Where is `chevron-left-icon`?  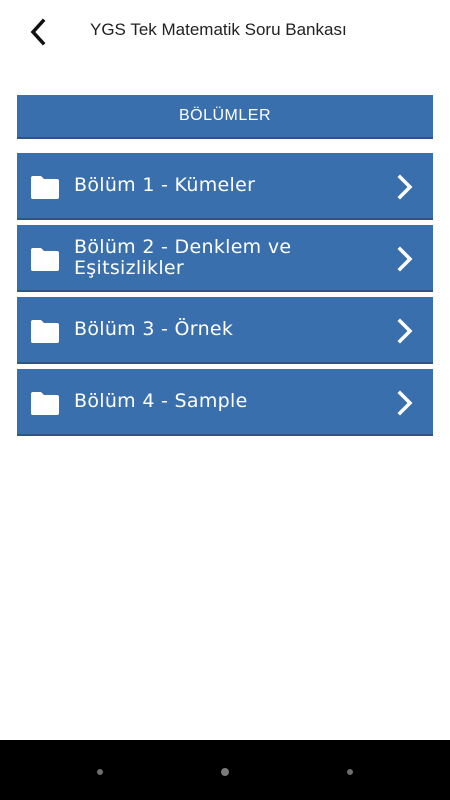
chevron-left-icon is located at coordinates (38, 32).